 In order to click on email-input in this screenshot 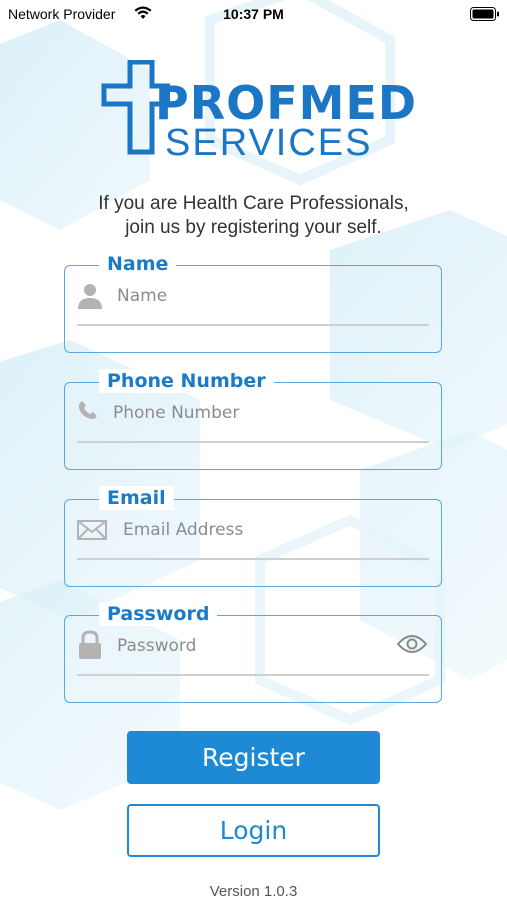, I will do `click(263, 530)`.